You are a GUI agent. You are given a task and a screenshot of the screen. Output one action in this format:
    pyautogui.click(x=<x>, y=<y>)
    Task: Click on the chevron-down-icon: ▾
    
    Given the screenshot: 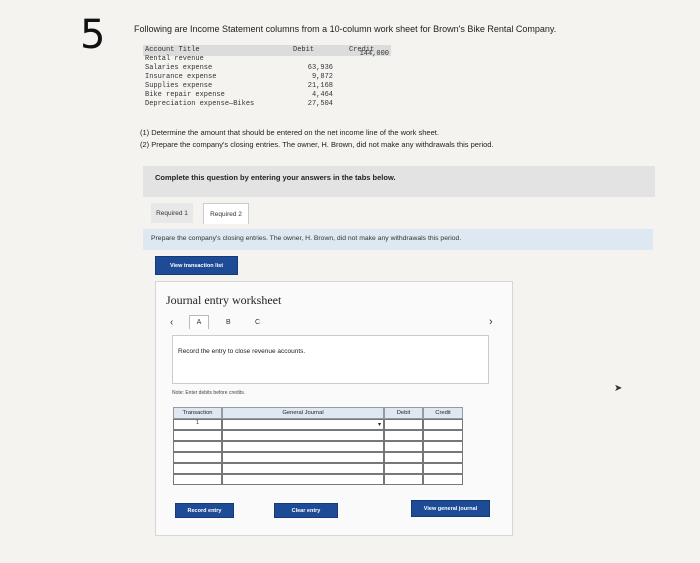 What is the action you would take?
    pyautogui.click(x=379, y=425)
    